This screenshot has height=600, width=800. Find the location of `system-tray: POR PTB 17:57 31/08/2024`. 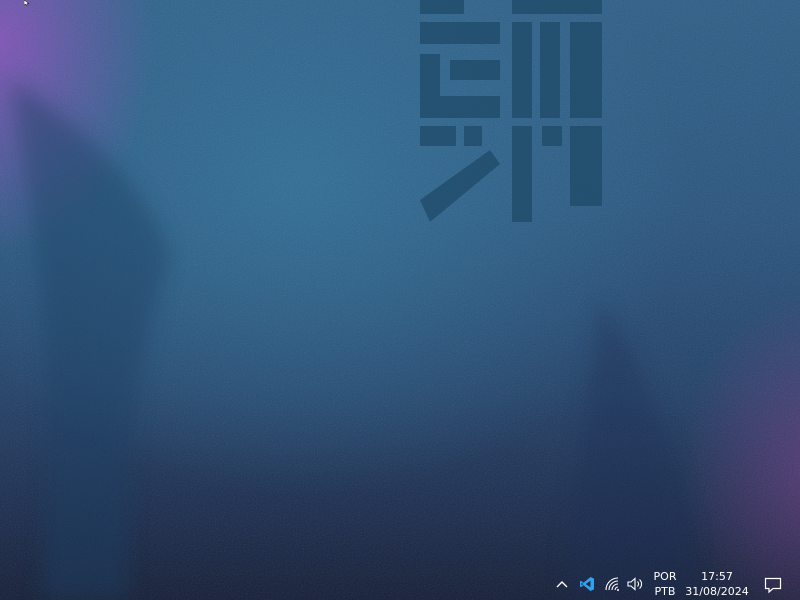

system-tray: POR PTB 17:57 31/08/2024 is located at coordinates (674, 584).